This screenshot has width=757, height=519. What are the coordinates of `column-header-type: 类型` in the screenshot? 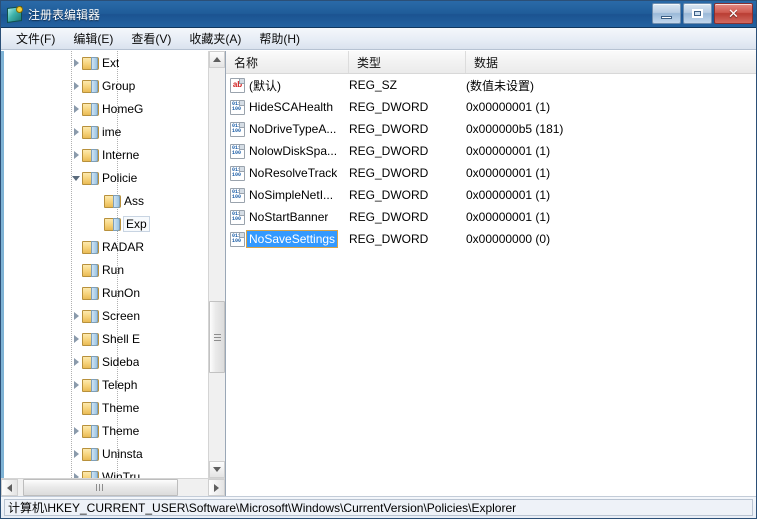 It's located at (407, 62).